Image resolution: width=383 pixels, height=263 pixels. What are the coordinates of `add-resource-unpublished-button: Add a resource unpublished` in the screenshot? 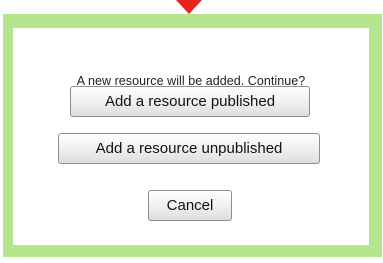 It's located at (189, 148).